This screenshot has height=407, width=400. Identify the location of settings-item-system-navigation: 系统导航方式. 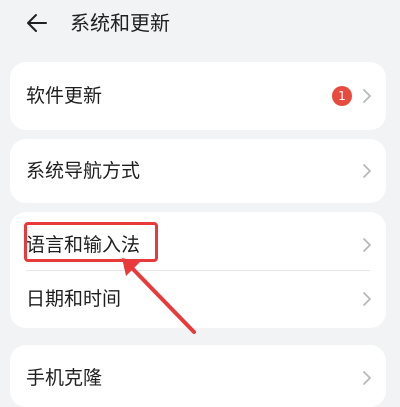
(198, 171).